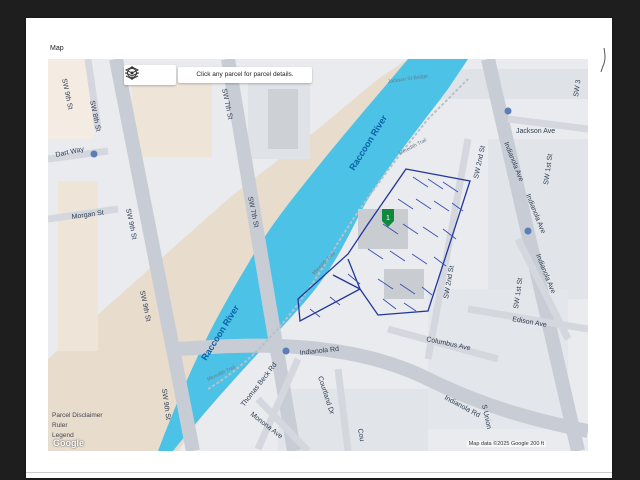  What do you see at coordinates (132, 73) in the screenshot?
I see `locate-icon` at bounding box center [132, 73].